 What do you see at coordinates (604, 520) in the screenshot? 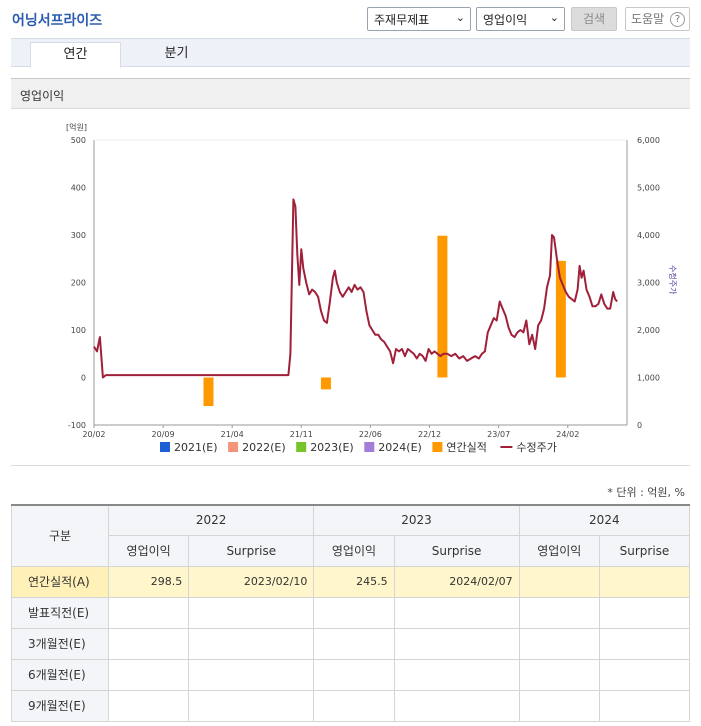
I see `year-header: 2024` at bounding box center [604, 520].